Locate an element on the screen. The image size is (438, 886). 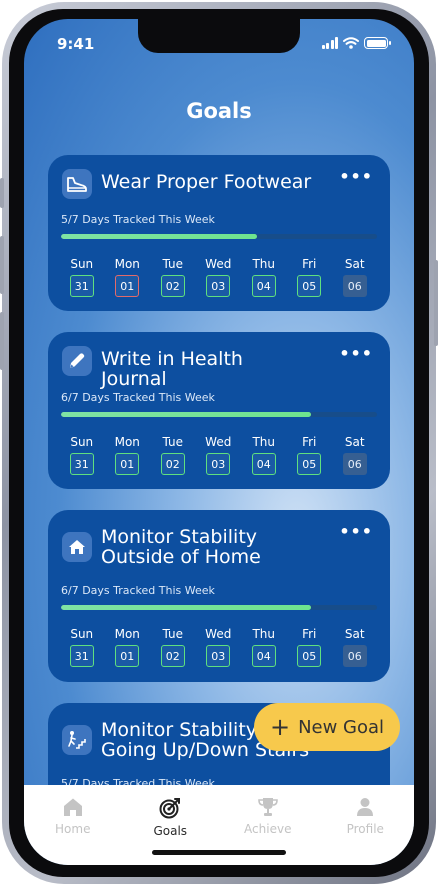
tab-label: Profile is located at coordinates (365, 829).